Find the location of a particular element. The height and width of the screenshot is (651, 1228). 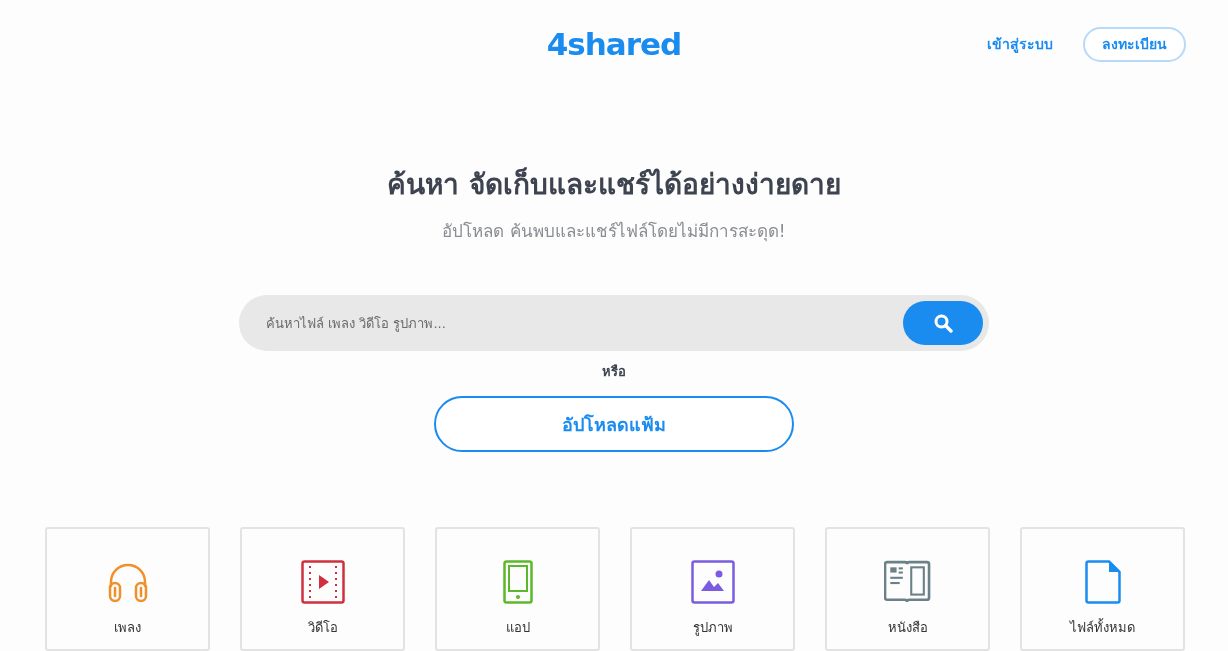

category-label: แอป is located at coordinates (517, 628).